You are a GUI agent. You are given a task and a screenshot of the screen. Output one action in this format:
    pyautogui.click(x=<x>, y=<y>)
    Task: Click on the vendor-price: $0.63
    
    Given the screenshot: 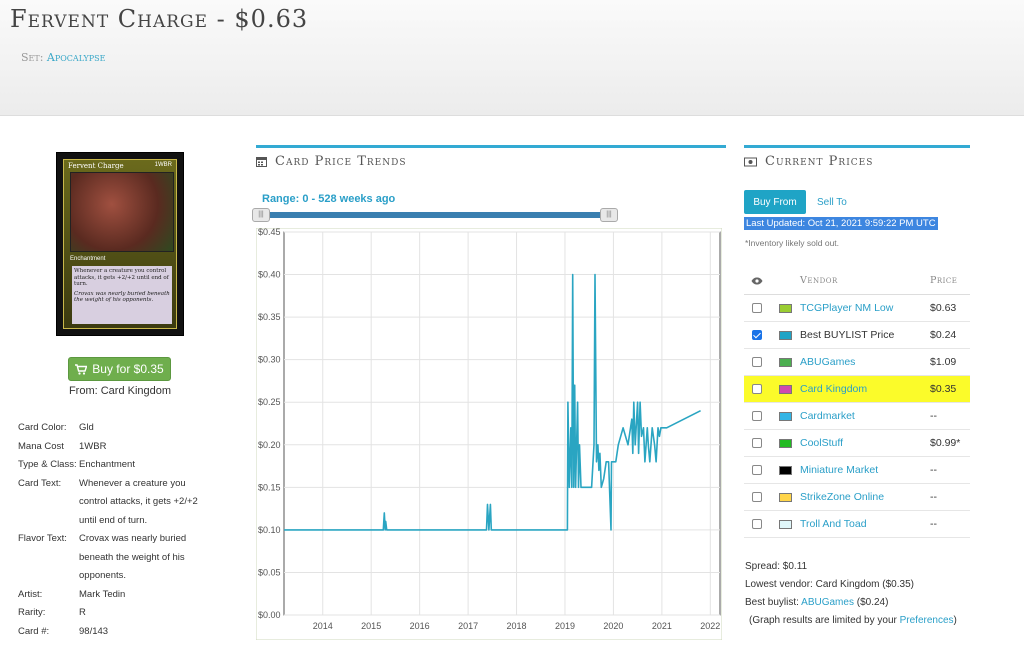 What is the action you would take?
    pyautogui.click(x=943, y=308)
    